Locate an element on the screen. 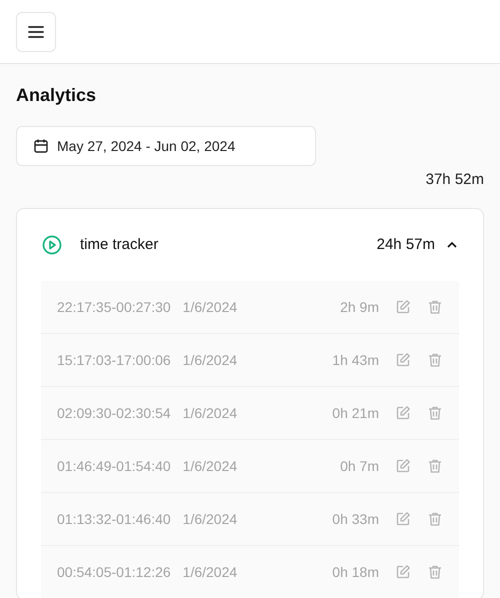  project-duration: 24h 57m is located at coordinates (405, 244).